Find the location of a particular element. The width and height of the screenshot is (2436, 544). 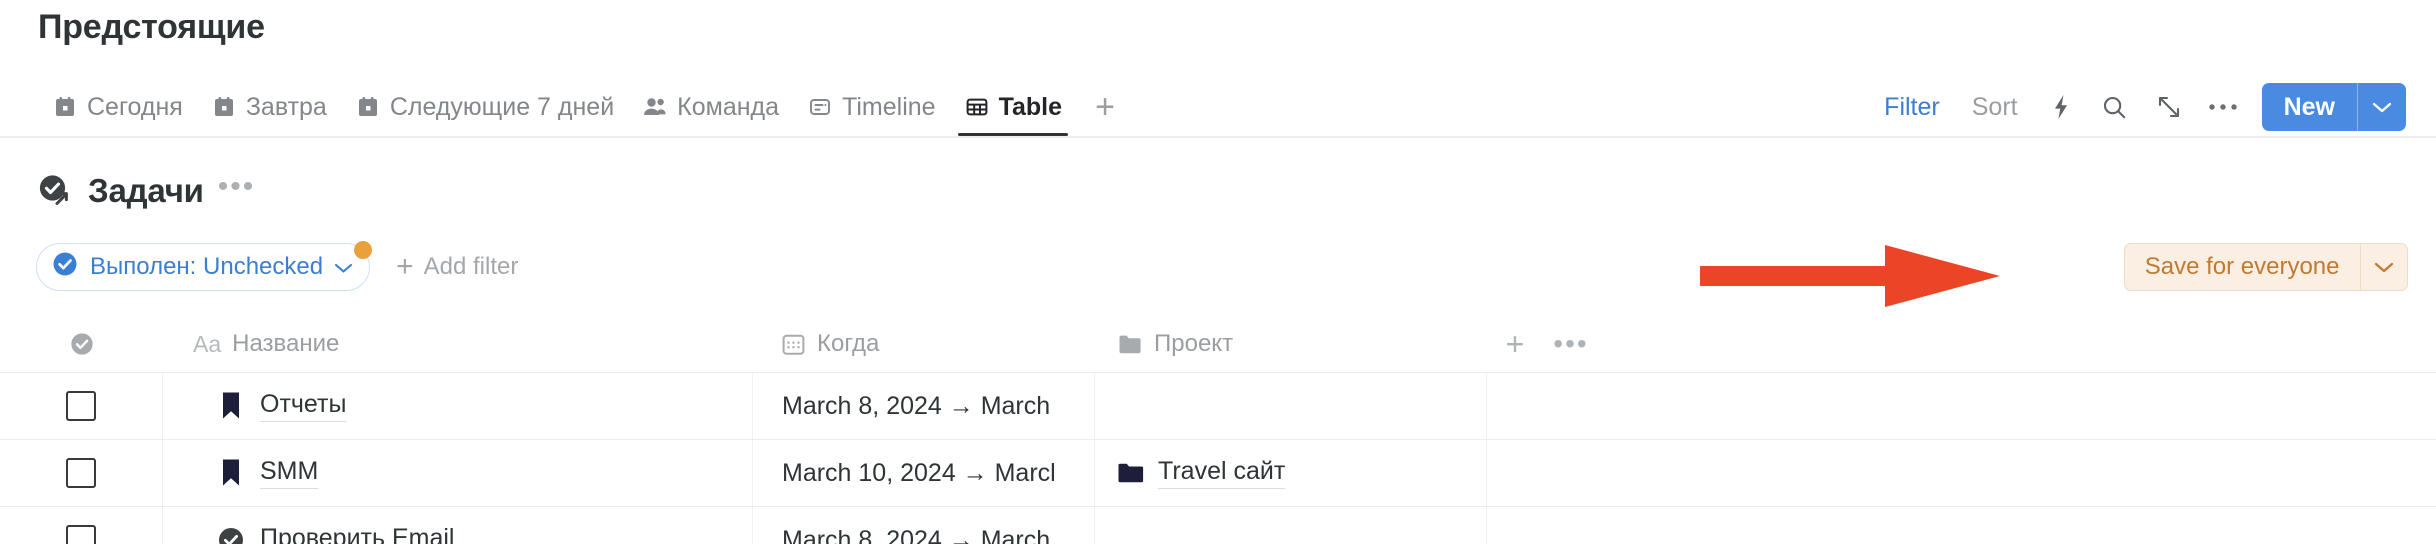

view-toolbar: Filter Sort New is located at coordinates (2137, 107).